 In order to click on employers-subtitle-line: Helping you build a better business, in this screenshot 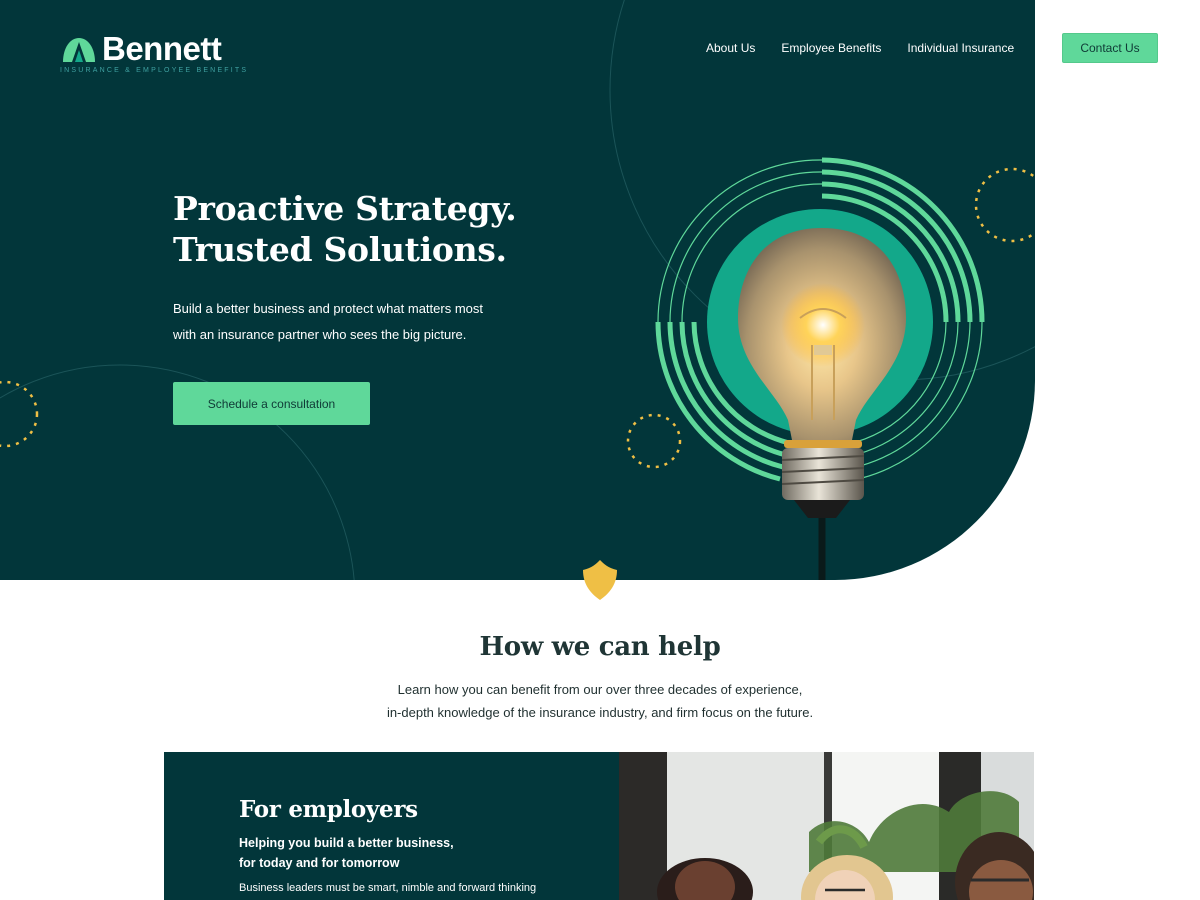, I will do `click(346, 843)`.